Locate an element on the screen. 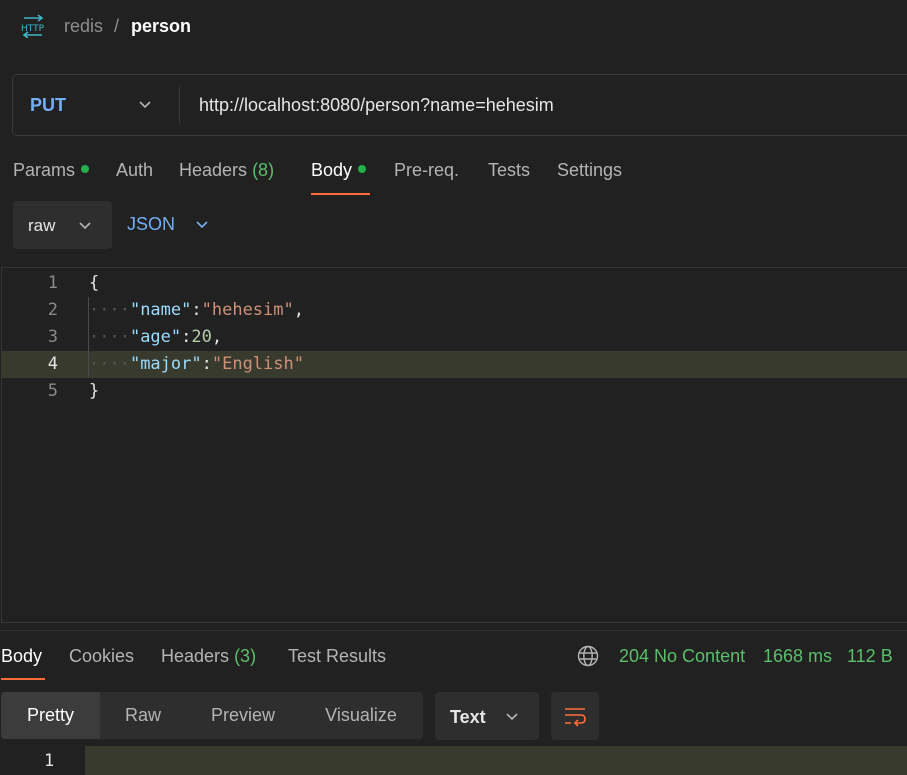  svg-text: HTTP is located at coordinates (33, 29).